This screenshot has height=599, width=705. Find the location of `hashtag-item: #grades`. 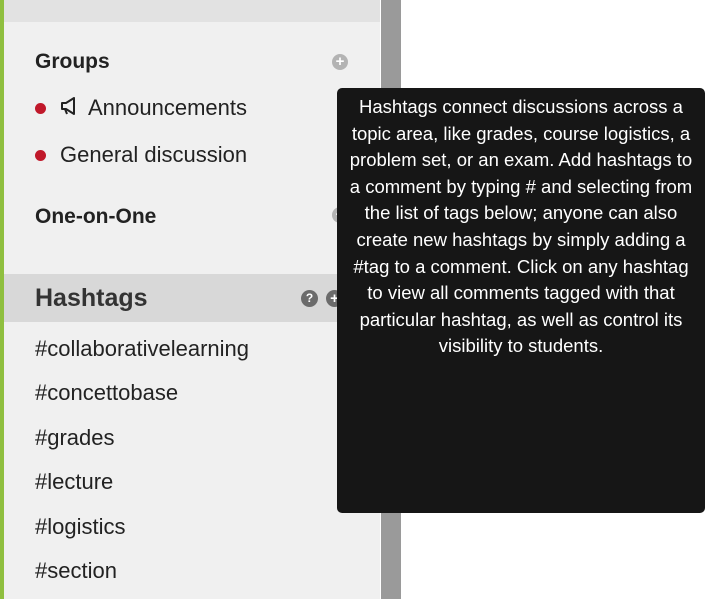

hashtag-item: #grades is located at coordinates (75, 438).